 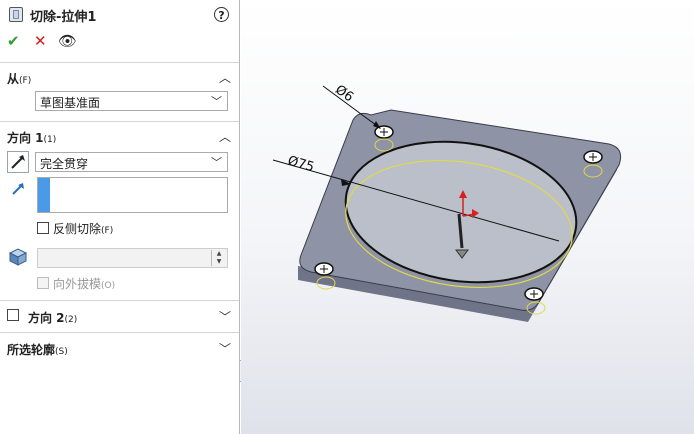 I want to click on direction-arrow-icon, so click(x=18, y=189).